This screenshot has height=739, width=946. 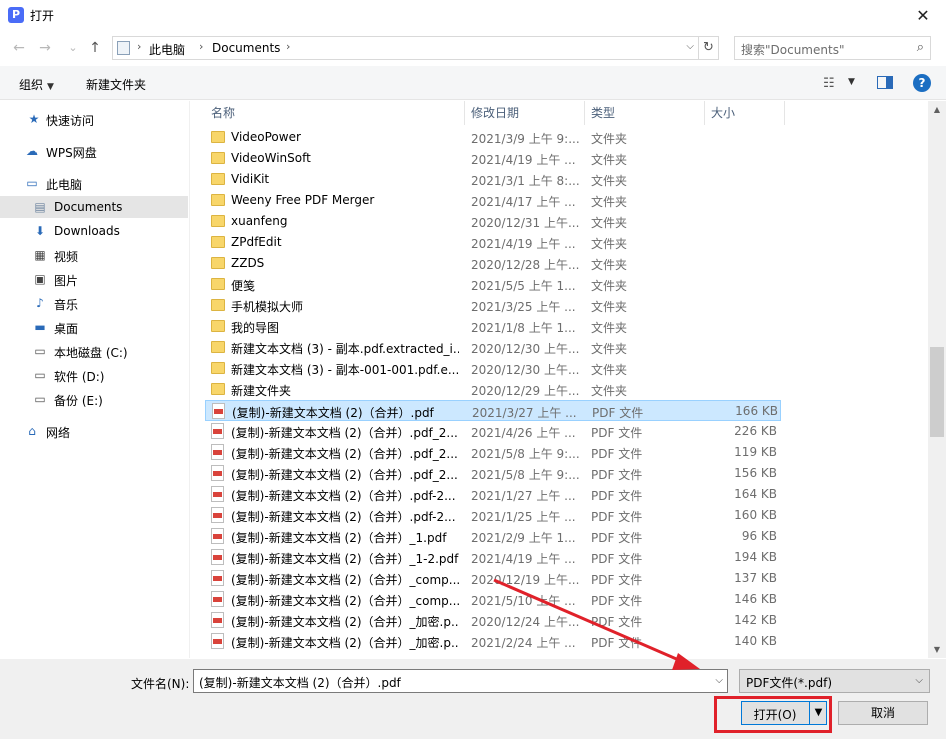 I want to click on sidebar-item-quick-access: ★ 快速访问, so click(x=94, y=119).